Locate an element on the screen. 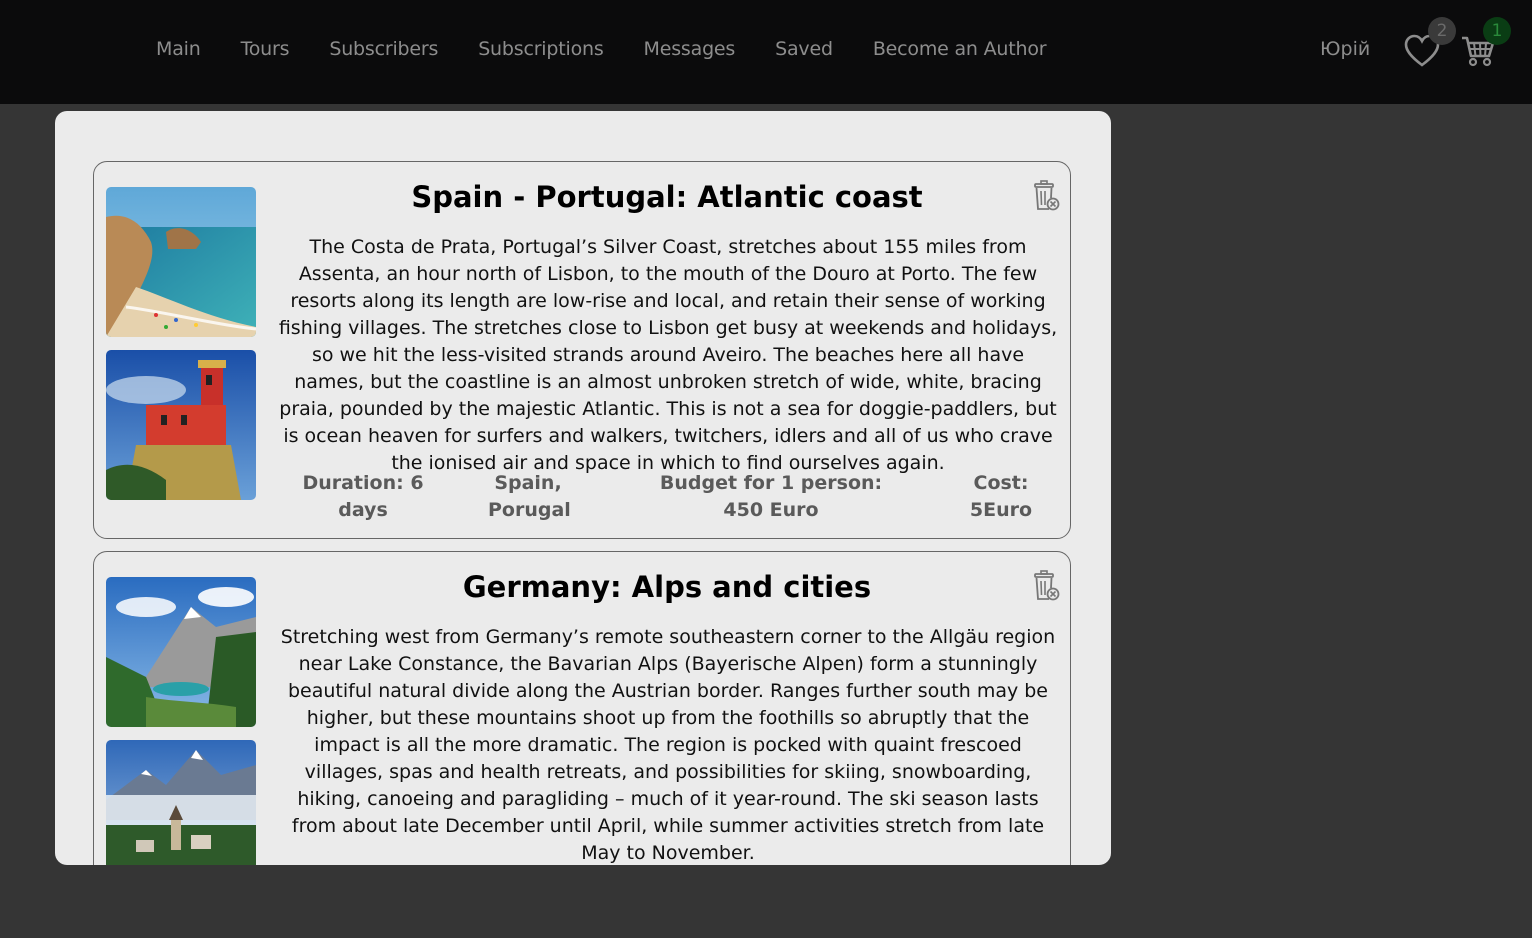  nav-link-subscriptions: Subscriptions is located at coordinates (541, 49).